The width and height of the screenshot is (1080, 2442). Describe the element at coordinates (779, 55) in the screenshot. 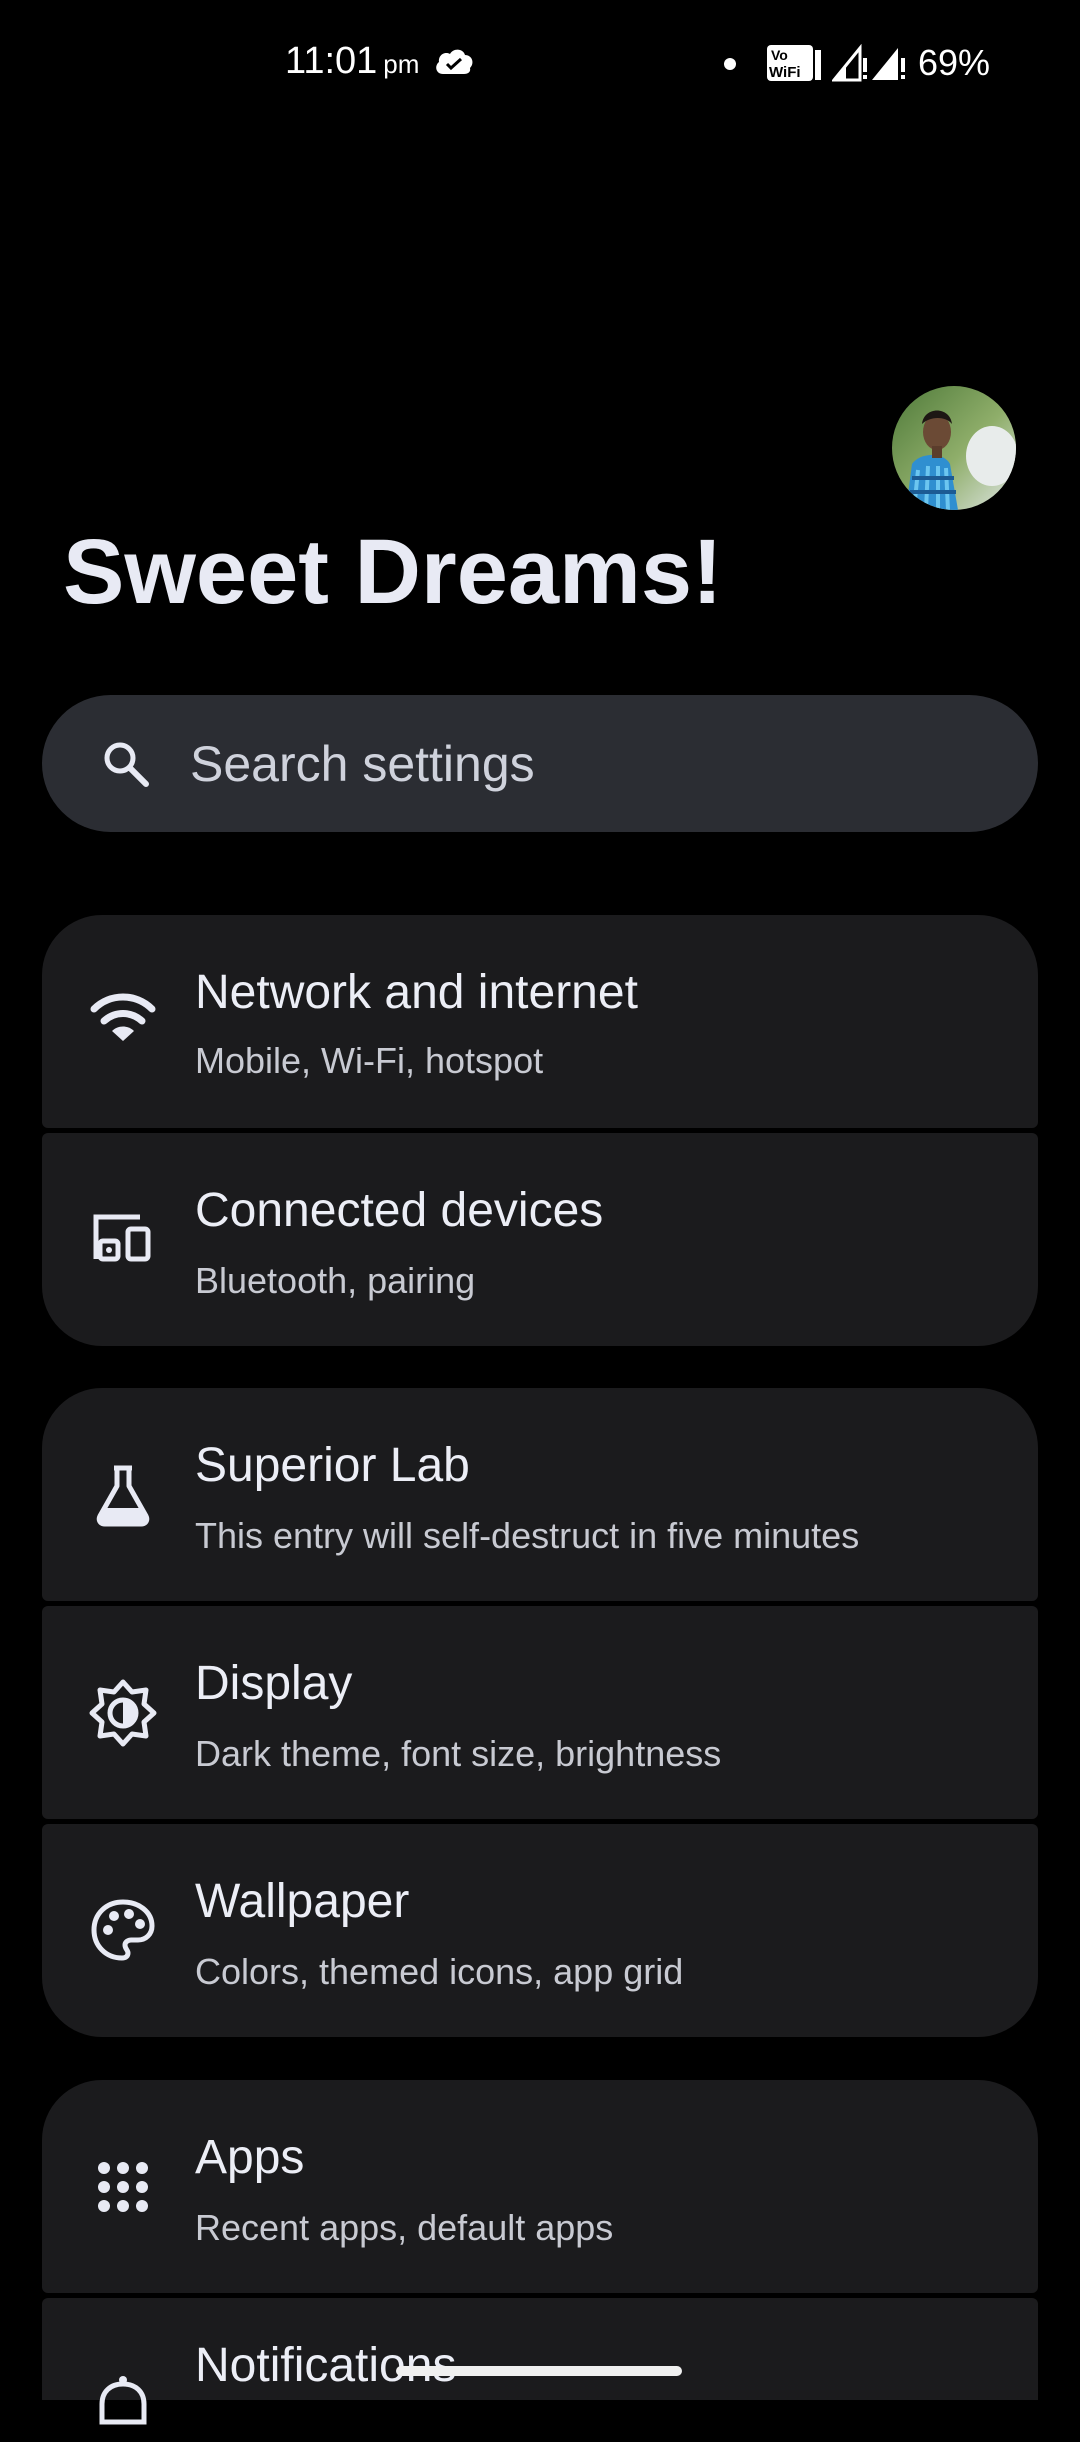

I see `svg-text: Vo` at that location.